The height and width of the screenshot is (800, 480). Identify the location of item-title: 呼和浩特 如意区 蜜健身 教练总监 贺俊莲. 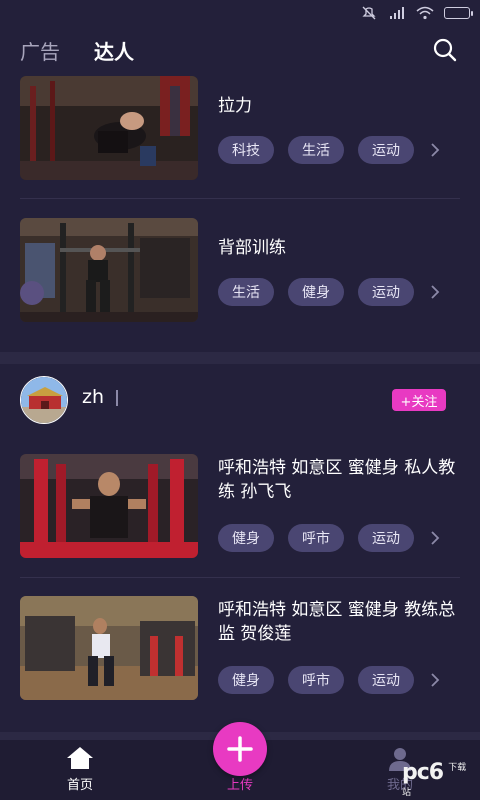
(337, 622).